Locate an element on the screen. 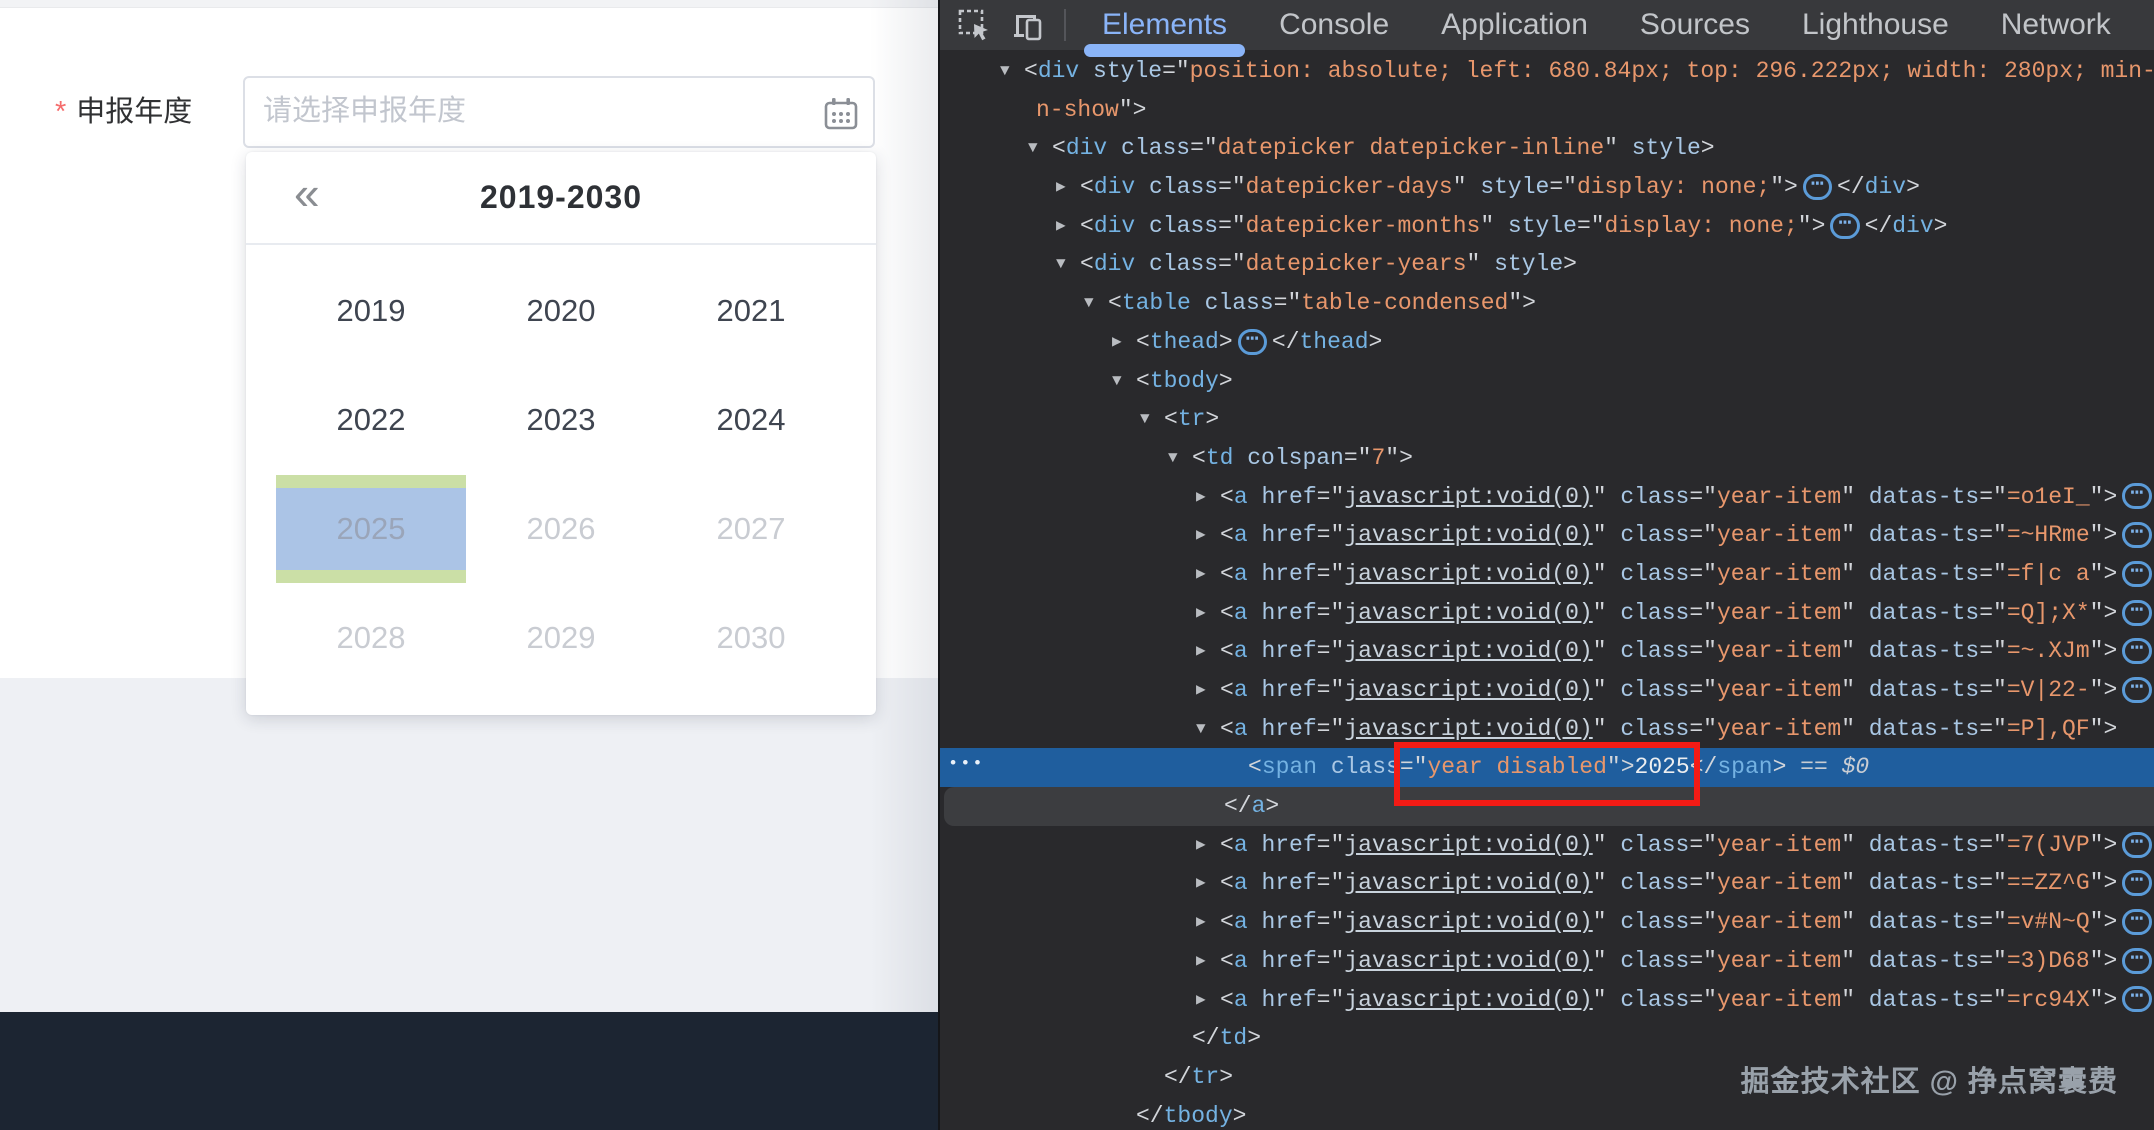 This screenshot has height=1130, width=2154. code-line: </tbody> is located at coordinates (1547, 1113).